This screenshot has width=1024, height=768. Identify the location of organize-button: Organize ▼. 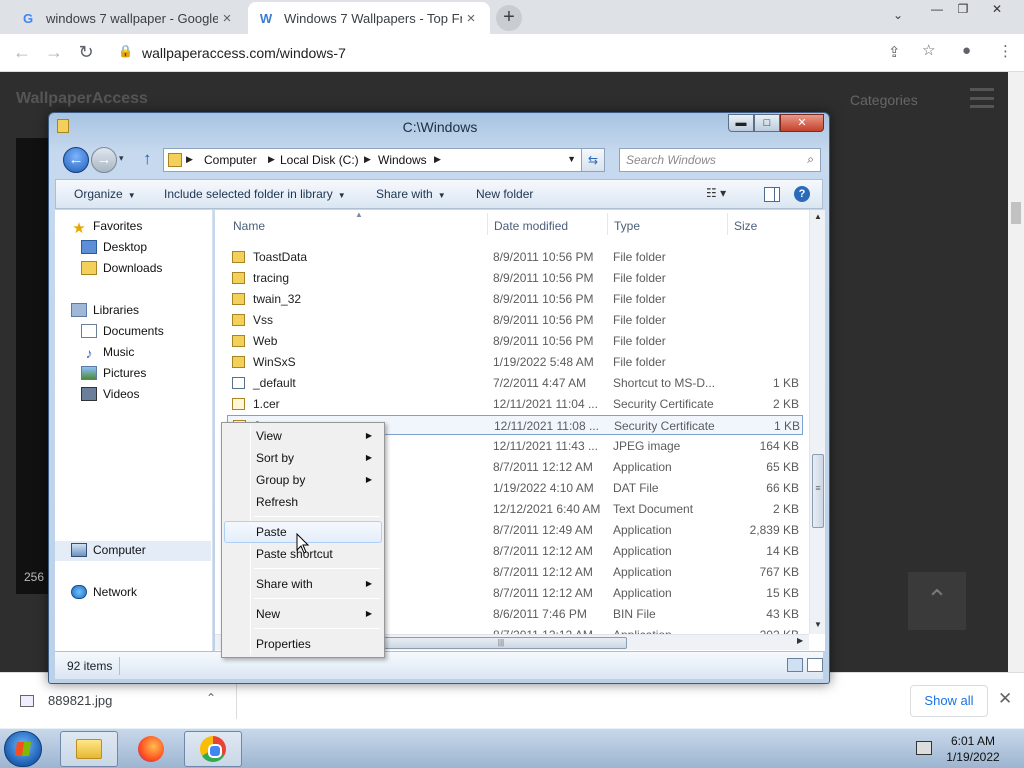
(105, 194).